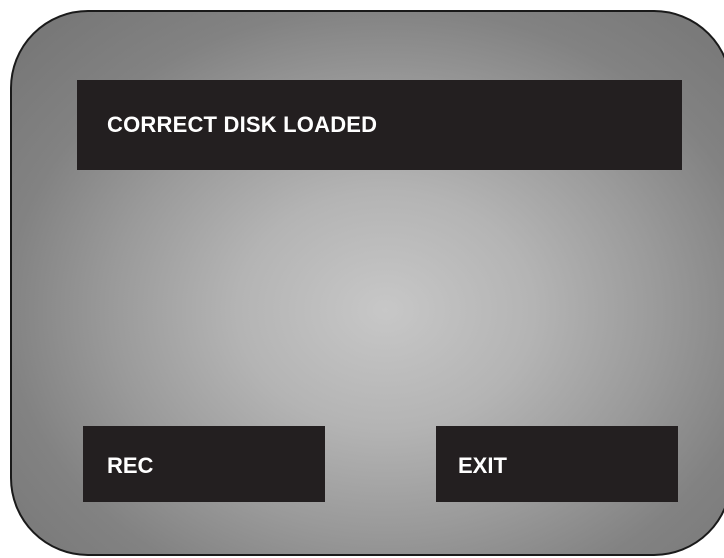 This screenshot has width=724, height=558. What do you see at coordinates (557, 464) in the screenshot?
I see `exit-button: EXIT` at bounding box center [557, 464].